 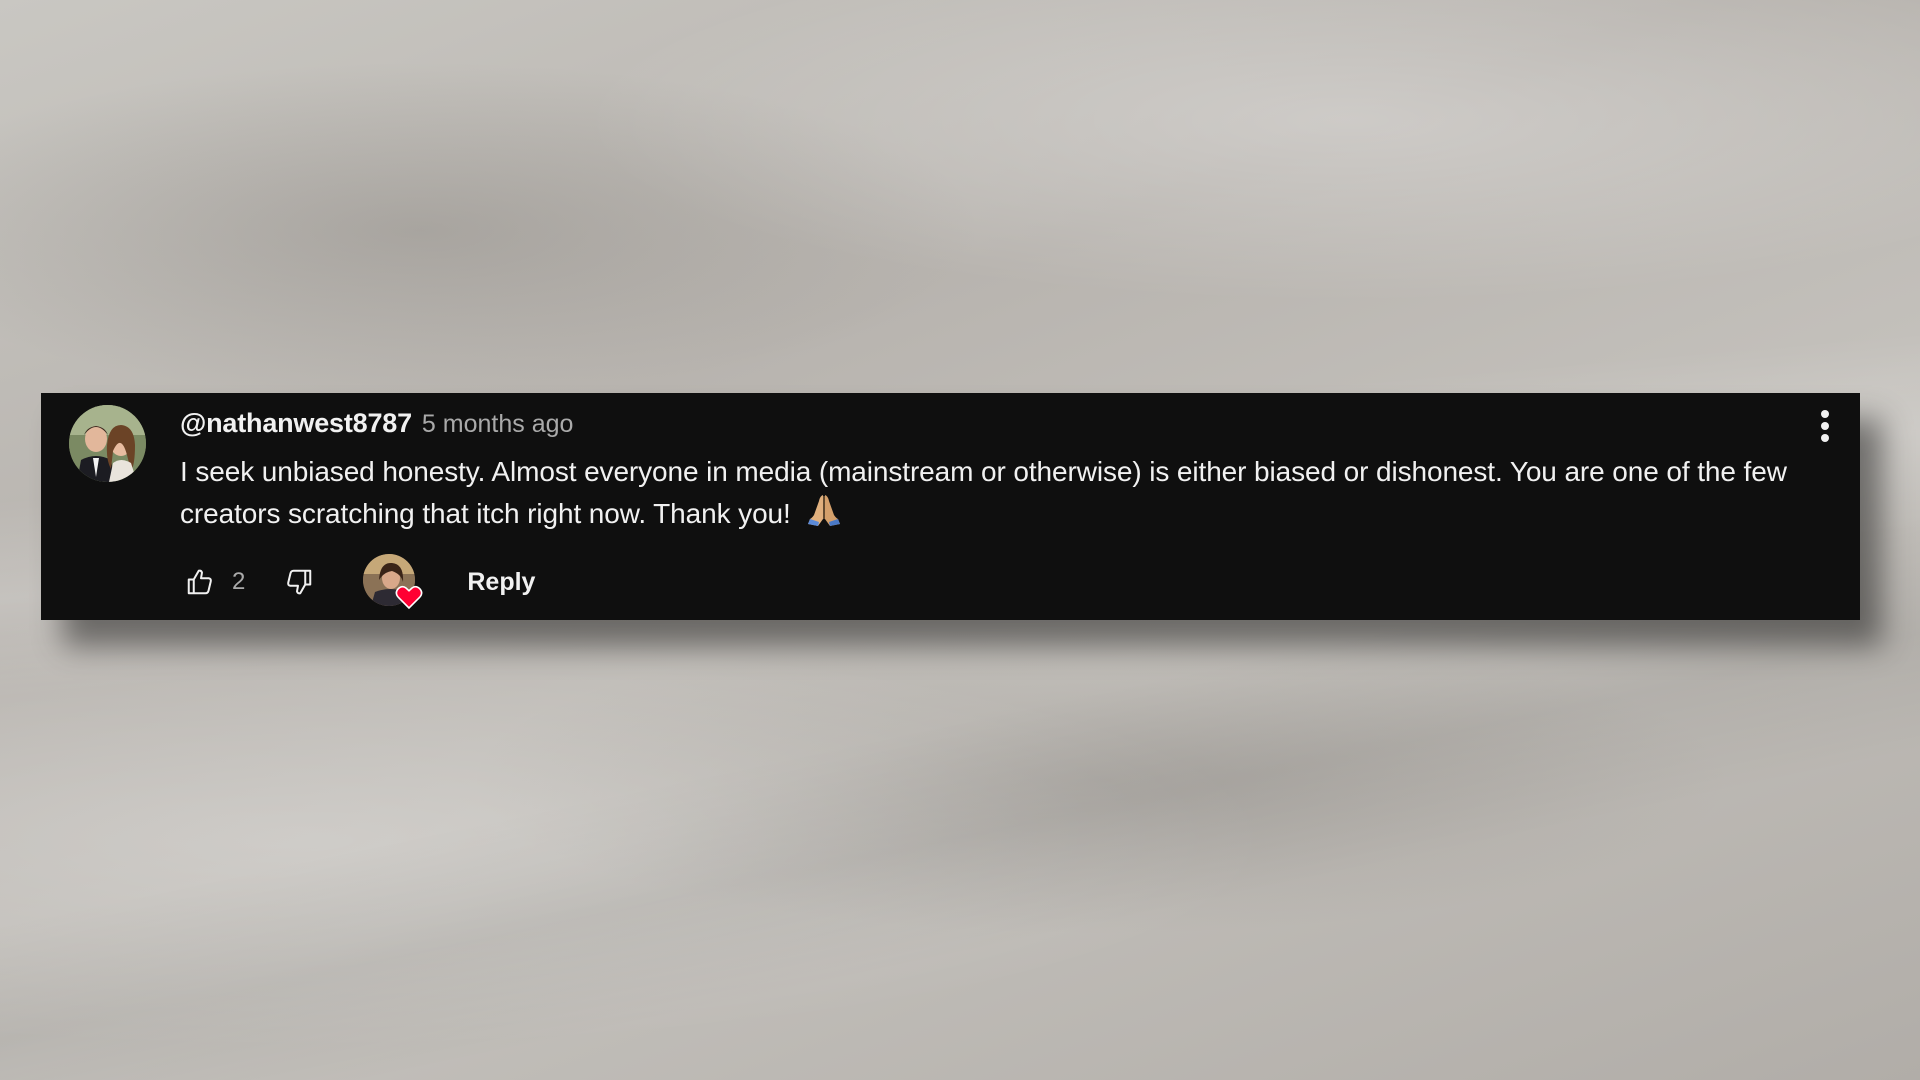 I want to click on creator-heart-badge, so click(x=393, y=582).